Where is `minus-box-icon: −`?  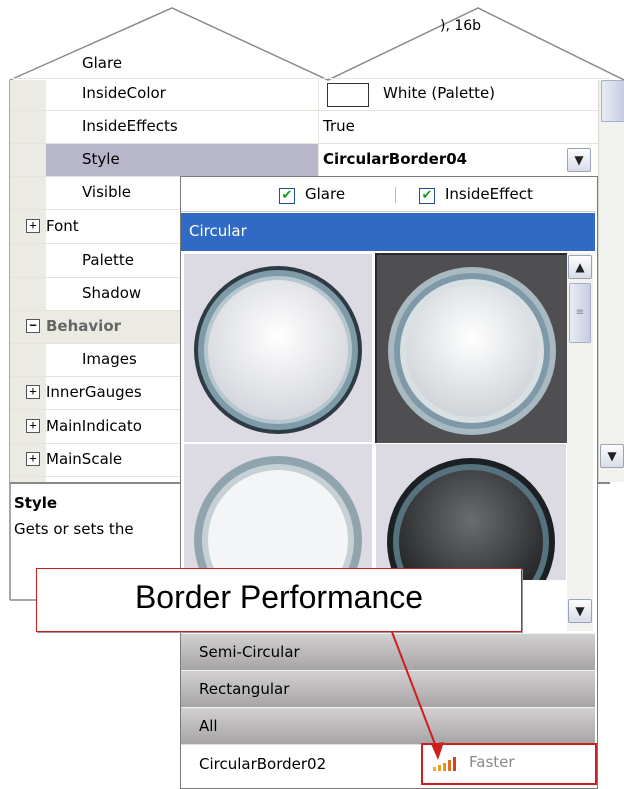 minus-box-icon: − is located at coordinates (33, 326).